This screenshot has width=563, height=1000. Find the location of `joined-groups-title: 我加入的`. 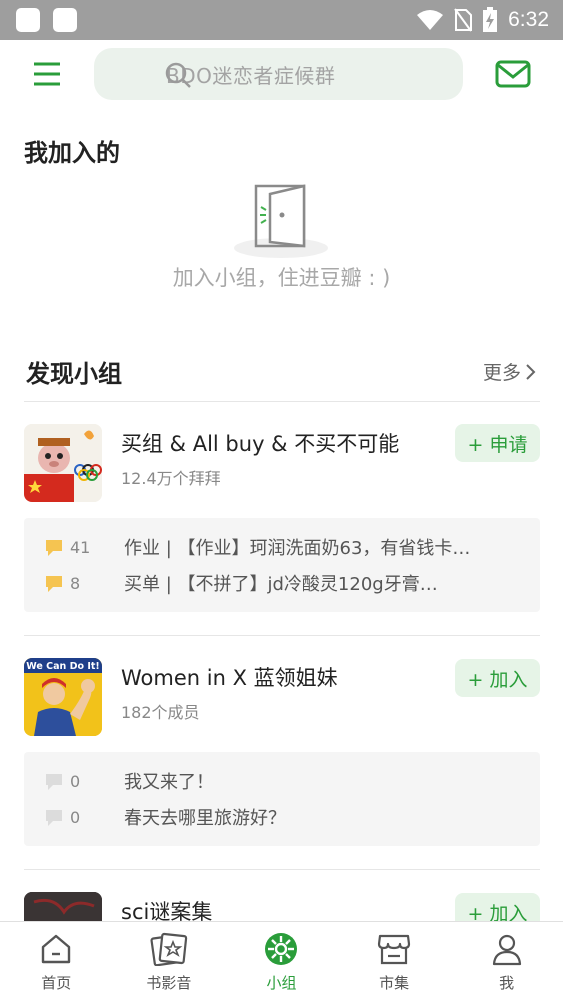

joined-groups-title: 我加入的 is located at coordinates (72, 153).